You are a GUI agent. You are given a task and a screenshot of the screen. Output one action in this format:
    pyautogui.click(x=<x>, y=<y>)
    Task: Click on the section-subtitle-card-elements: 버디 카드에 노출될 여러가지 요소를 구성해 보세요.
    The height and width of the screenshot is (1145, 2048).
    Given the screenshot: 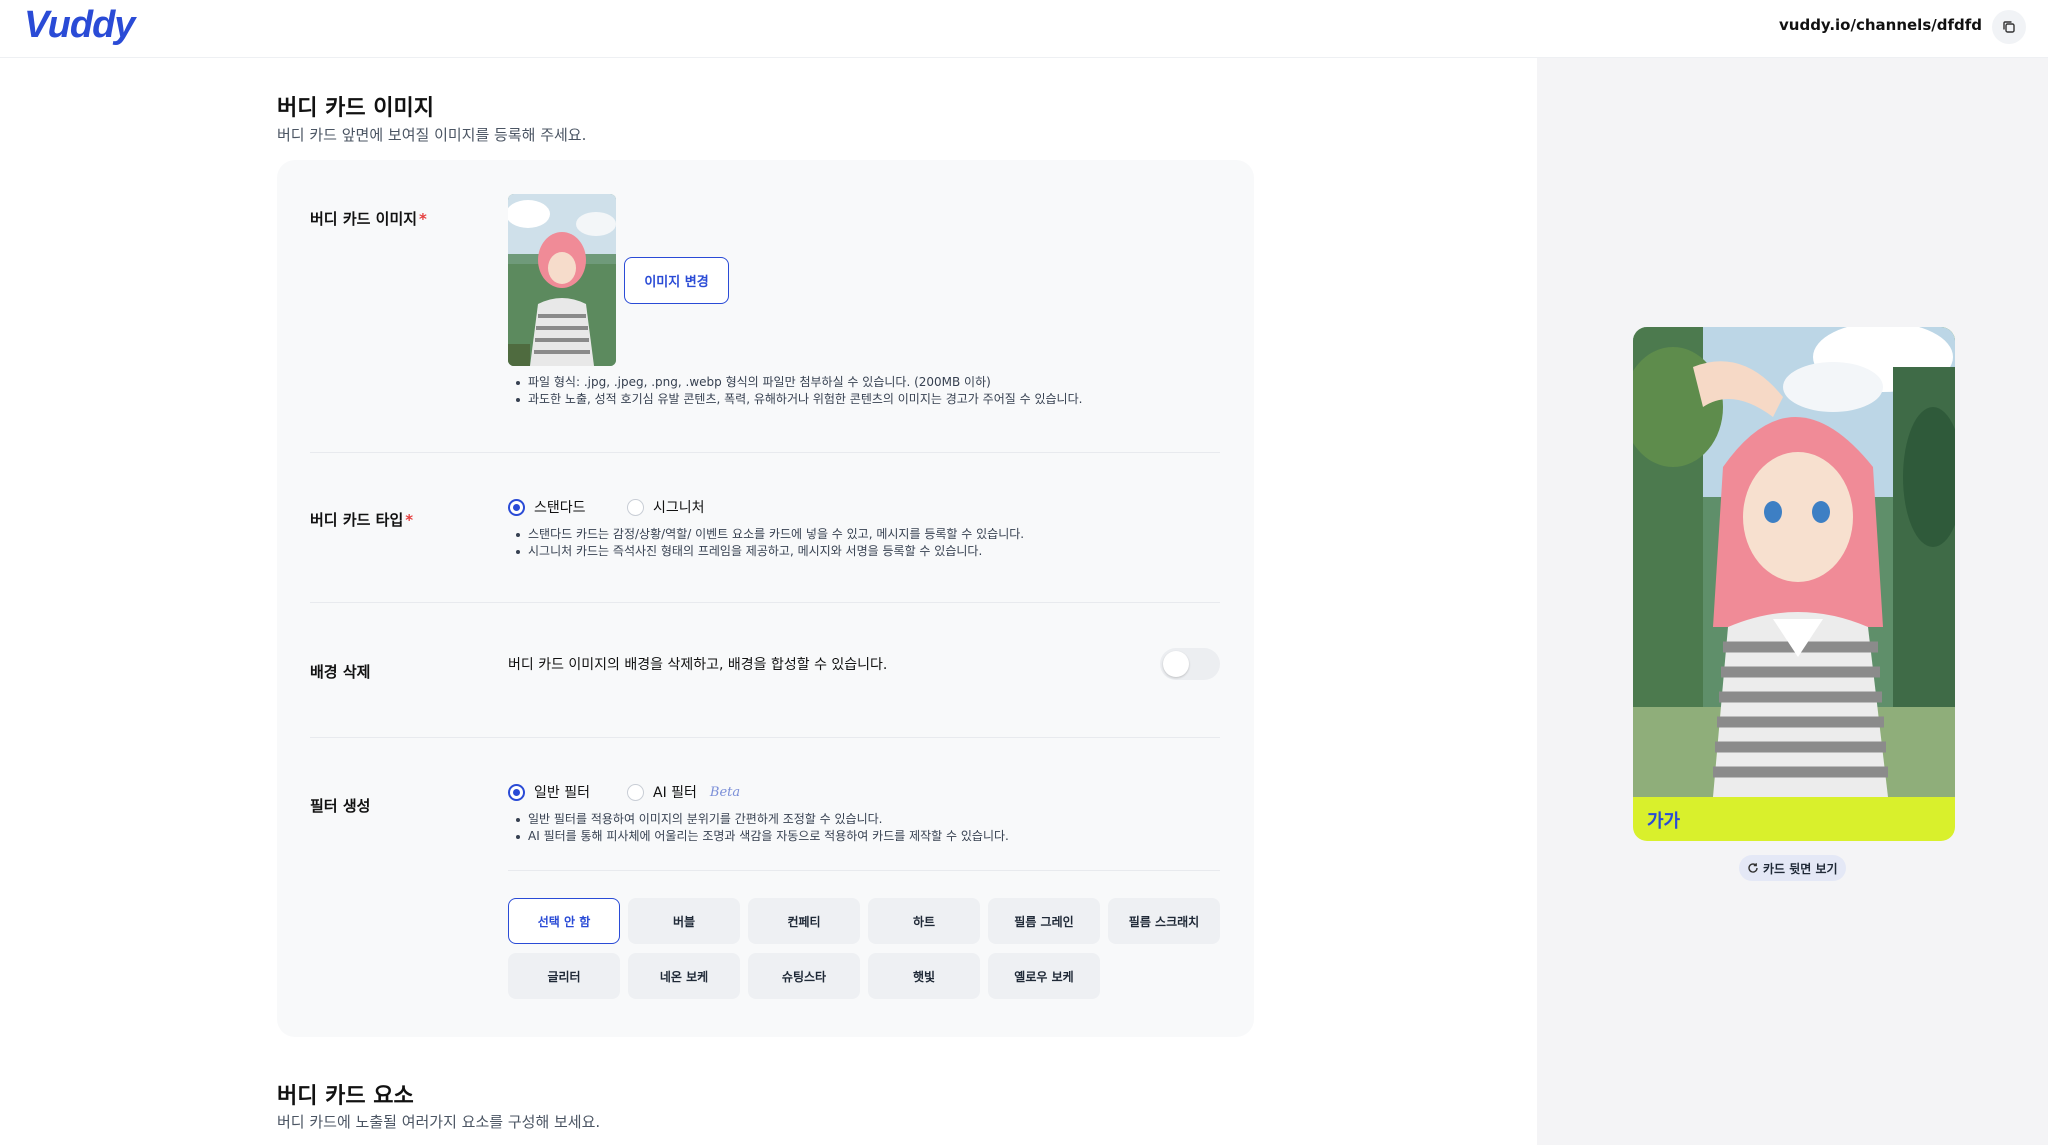 What is the action you would take?
    pyautogui.click(x=439, y=1122)
    